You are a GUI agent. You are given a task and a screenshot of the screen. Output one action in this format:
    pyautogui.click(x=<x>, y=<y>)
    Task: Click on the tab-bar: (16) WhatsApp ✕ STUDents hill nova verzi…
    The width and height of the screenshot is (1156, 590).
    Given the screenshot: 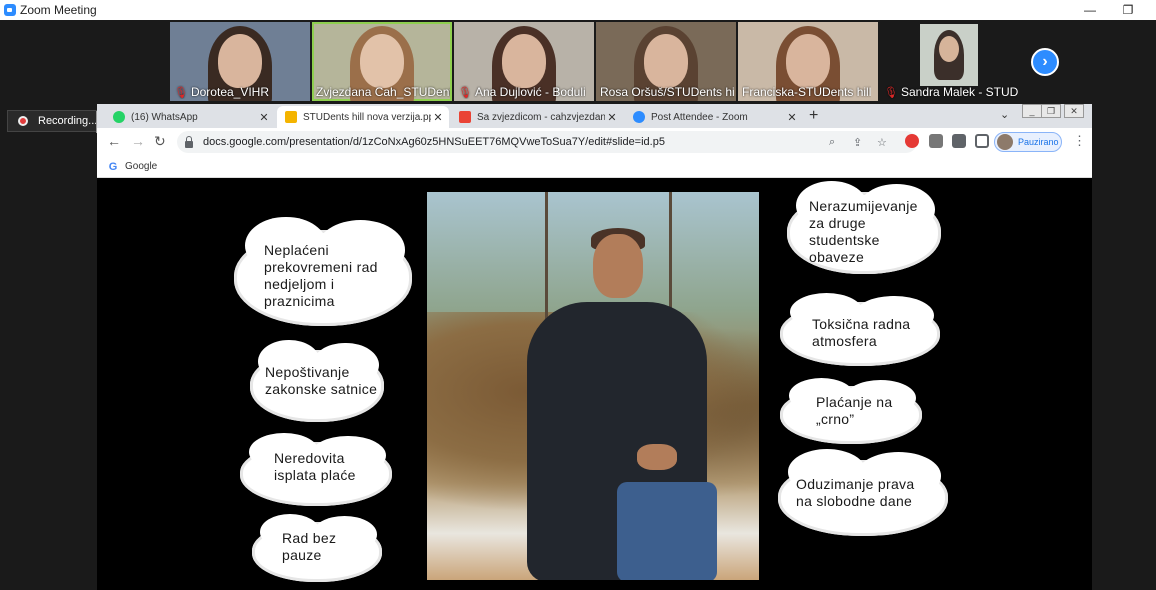 What is the action you would take?
    pyautogui.click(x=594, y=116)
    